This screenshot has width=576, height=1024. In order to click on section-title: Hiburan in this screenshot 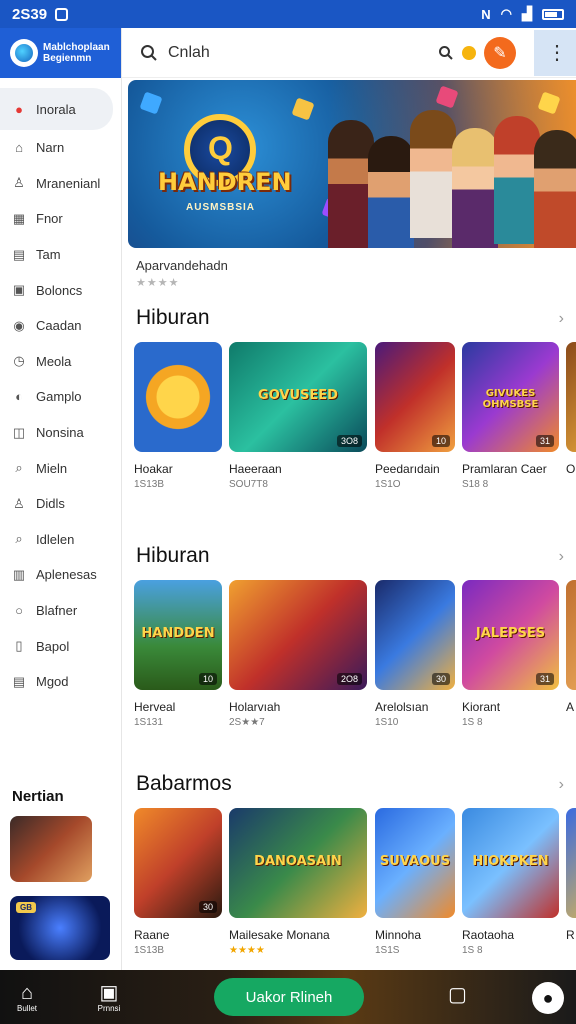, I will do `click(173, 317)`.